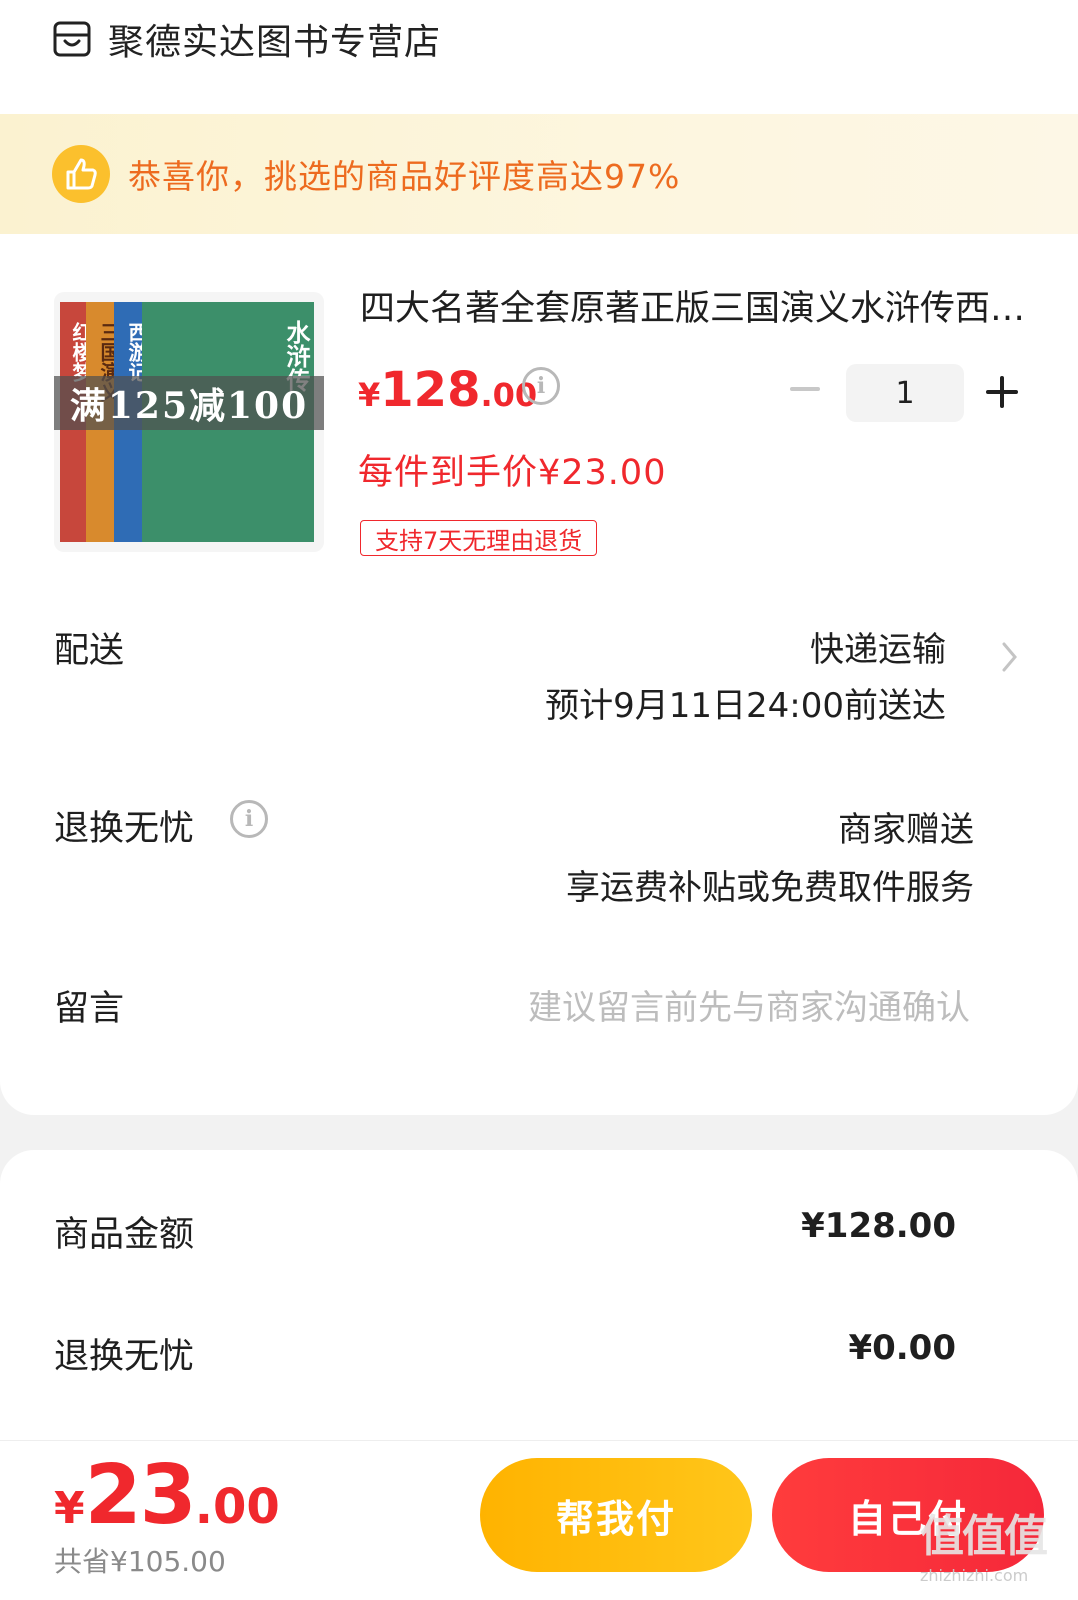 The width and height of the screenshot is (1078, 1600). What do you see at coordinates (479, 538) in the screenshot?
I see `return-policy-badge: 支持7天无理由退货` at bounding box center [479, 538].